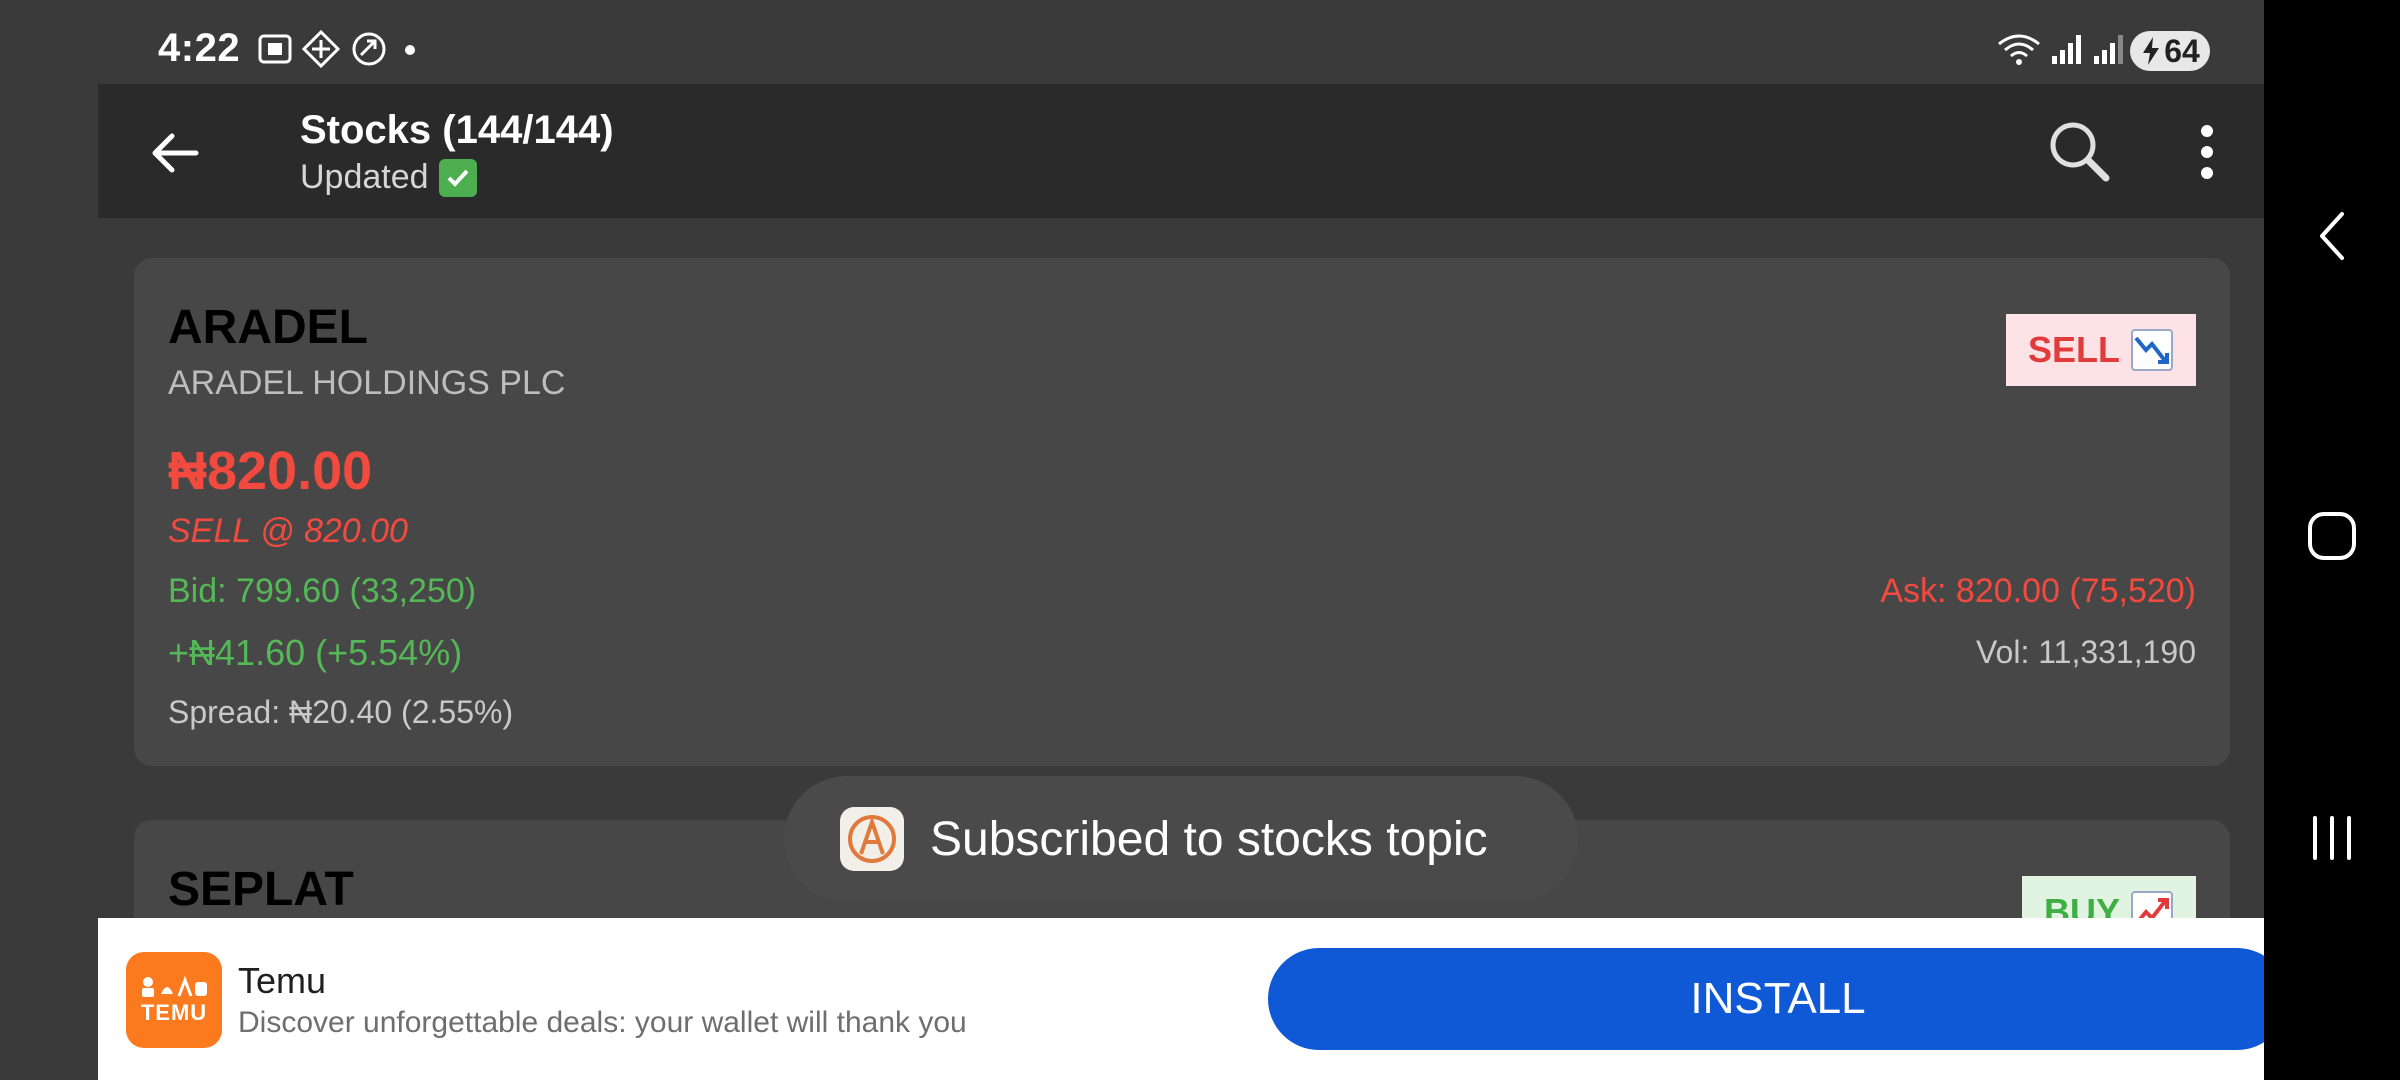 This screenshot has height=1080, width=2400. I want to click on status-bar: 4:22 64, so click(1132, 42).